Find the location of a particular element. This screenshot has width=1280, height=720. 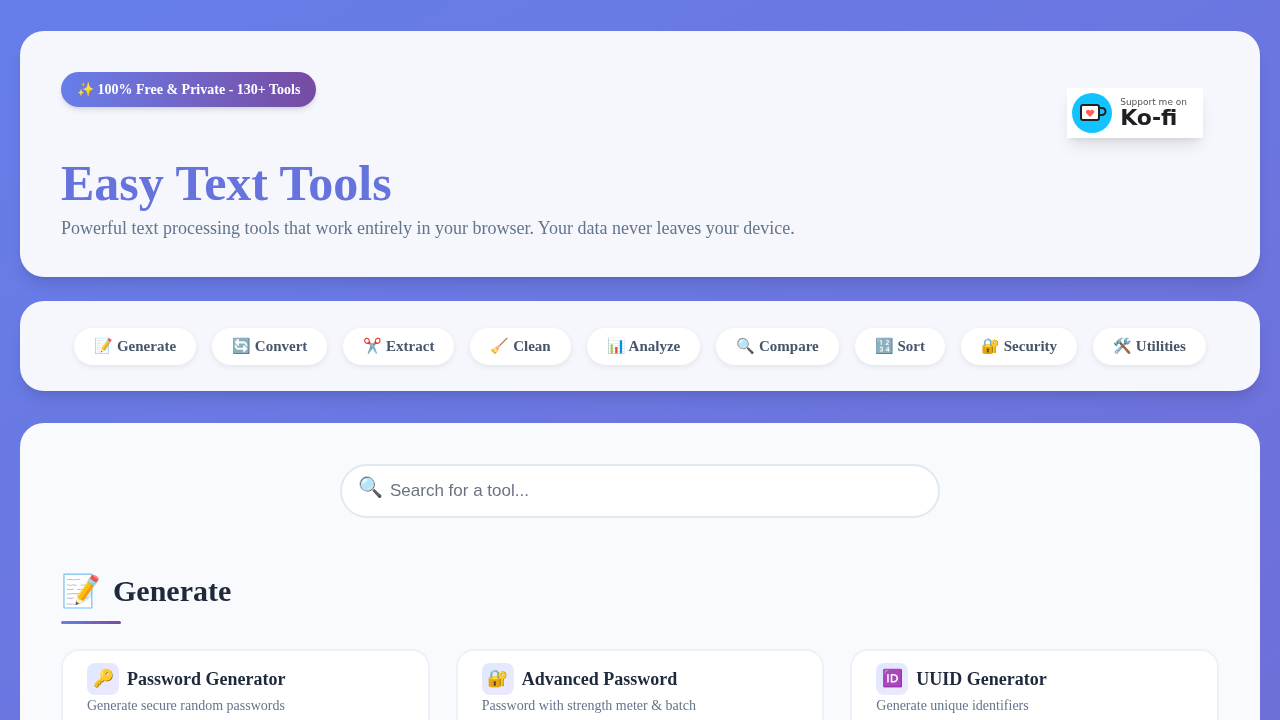

tool-card: 🔑 Password Generator Generate secure random passwords is located at coordinates (245, 684).